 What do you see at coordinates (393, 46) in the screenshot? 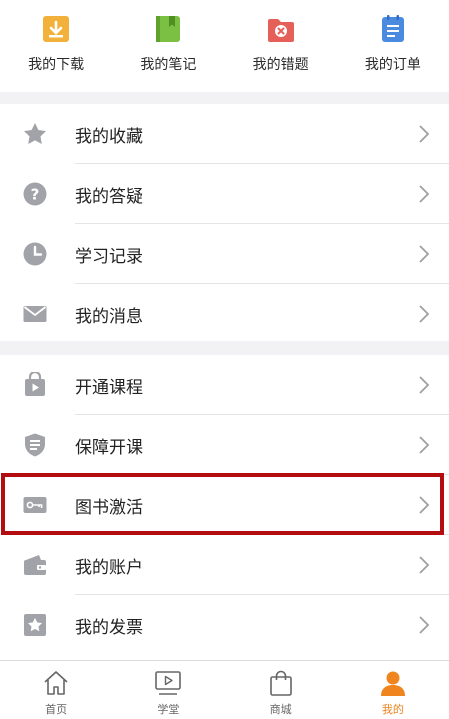
I see `quick-item-orders: 我的订单` at bounding box center [393, 46].